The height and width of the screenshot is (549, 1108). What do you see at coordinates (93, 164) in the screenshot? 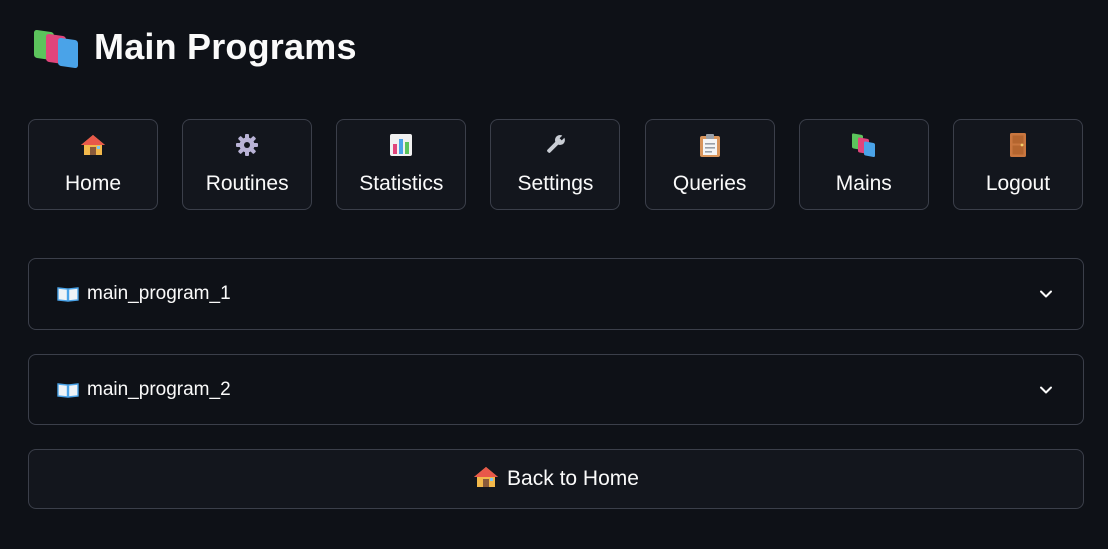
I see `home-button: Home` at bounding box center [93, 164].